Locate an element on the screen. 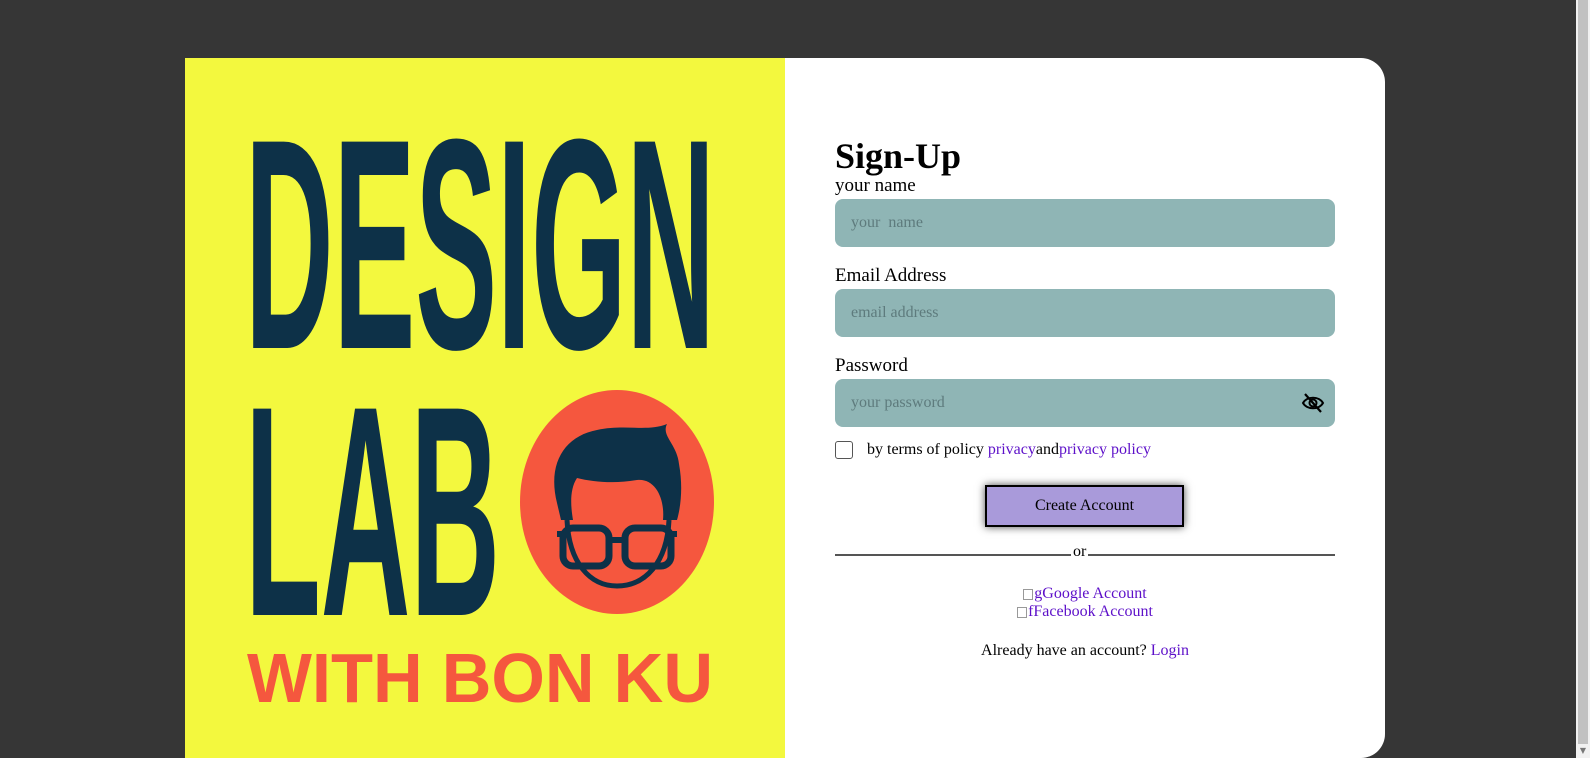  page-title: Sign-Up is located at coordinates (898, 156).